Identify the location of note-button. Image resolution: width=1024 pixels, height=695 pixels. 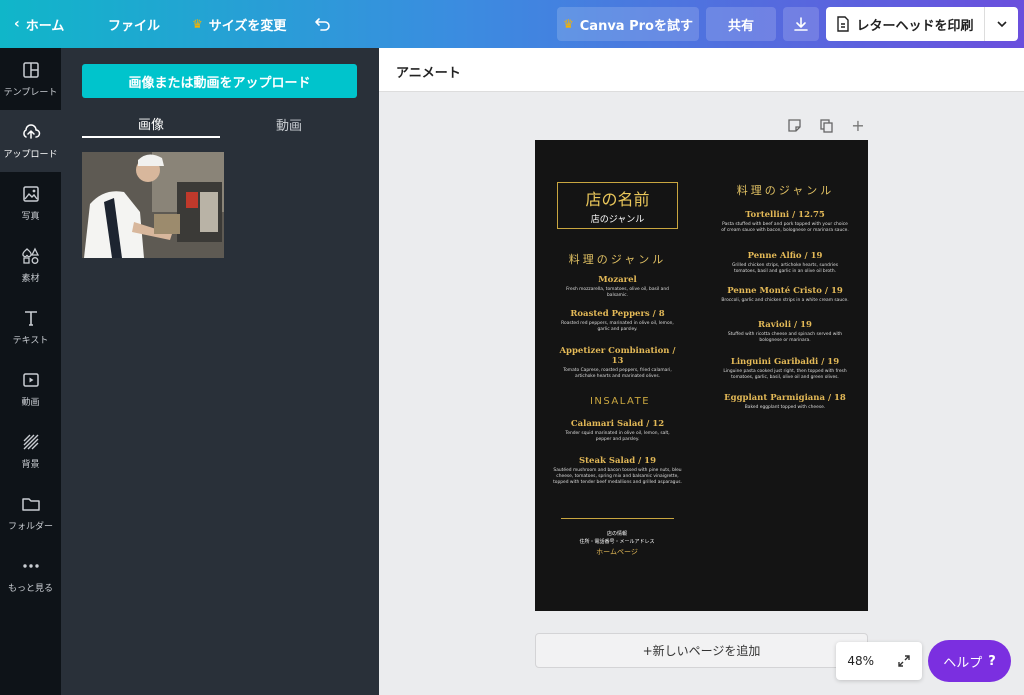
(794, 125).